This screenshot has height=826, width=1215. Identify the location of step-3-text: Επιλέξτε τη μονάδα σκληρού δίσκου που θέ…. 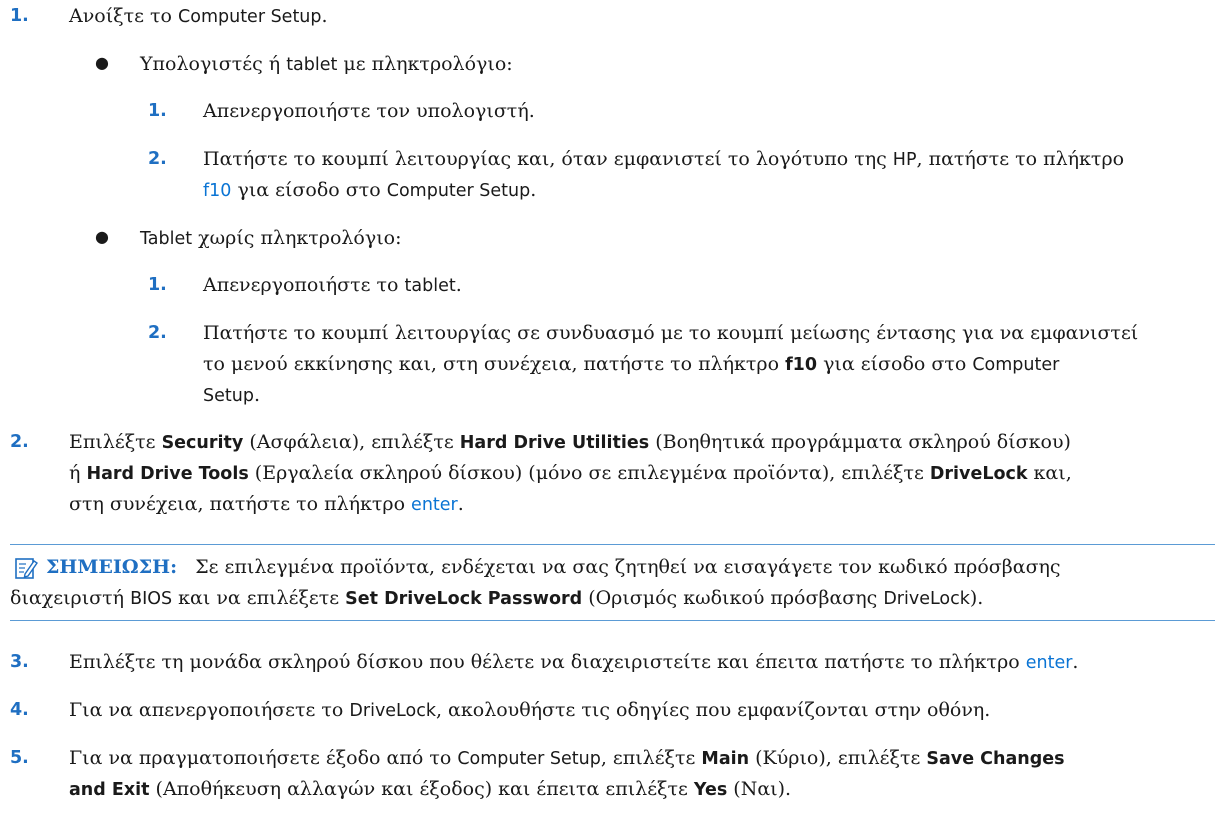
(574, 662).